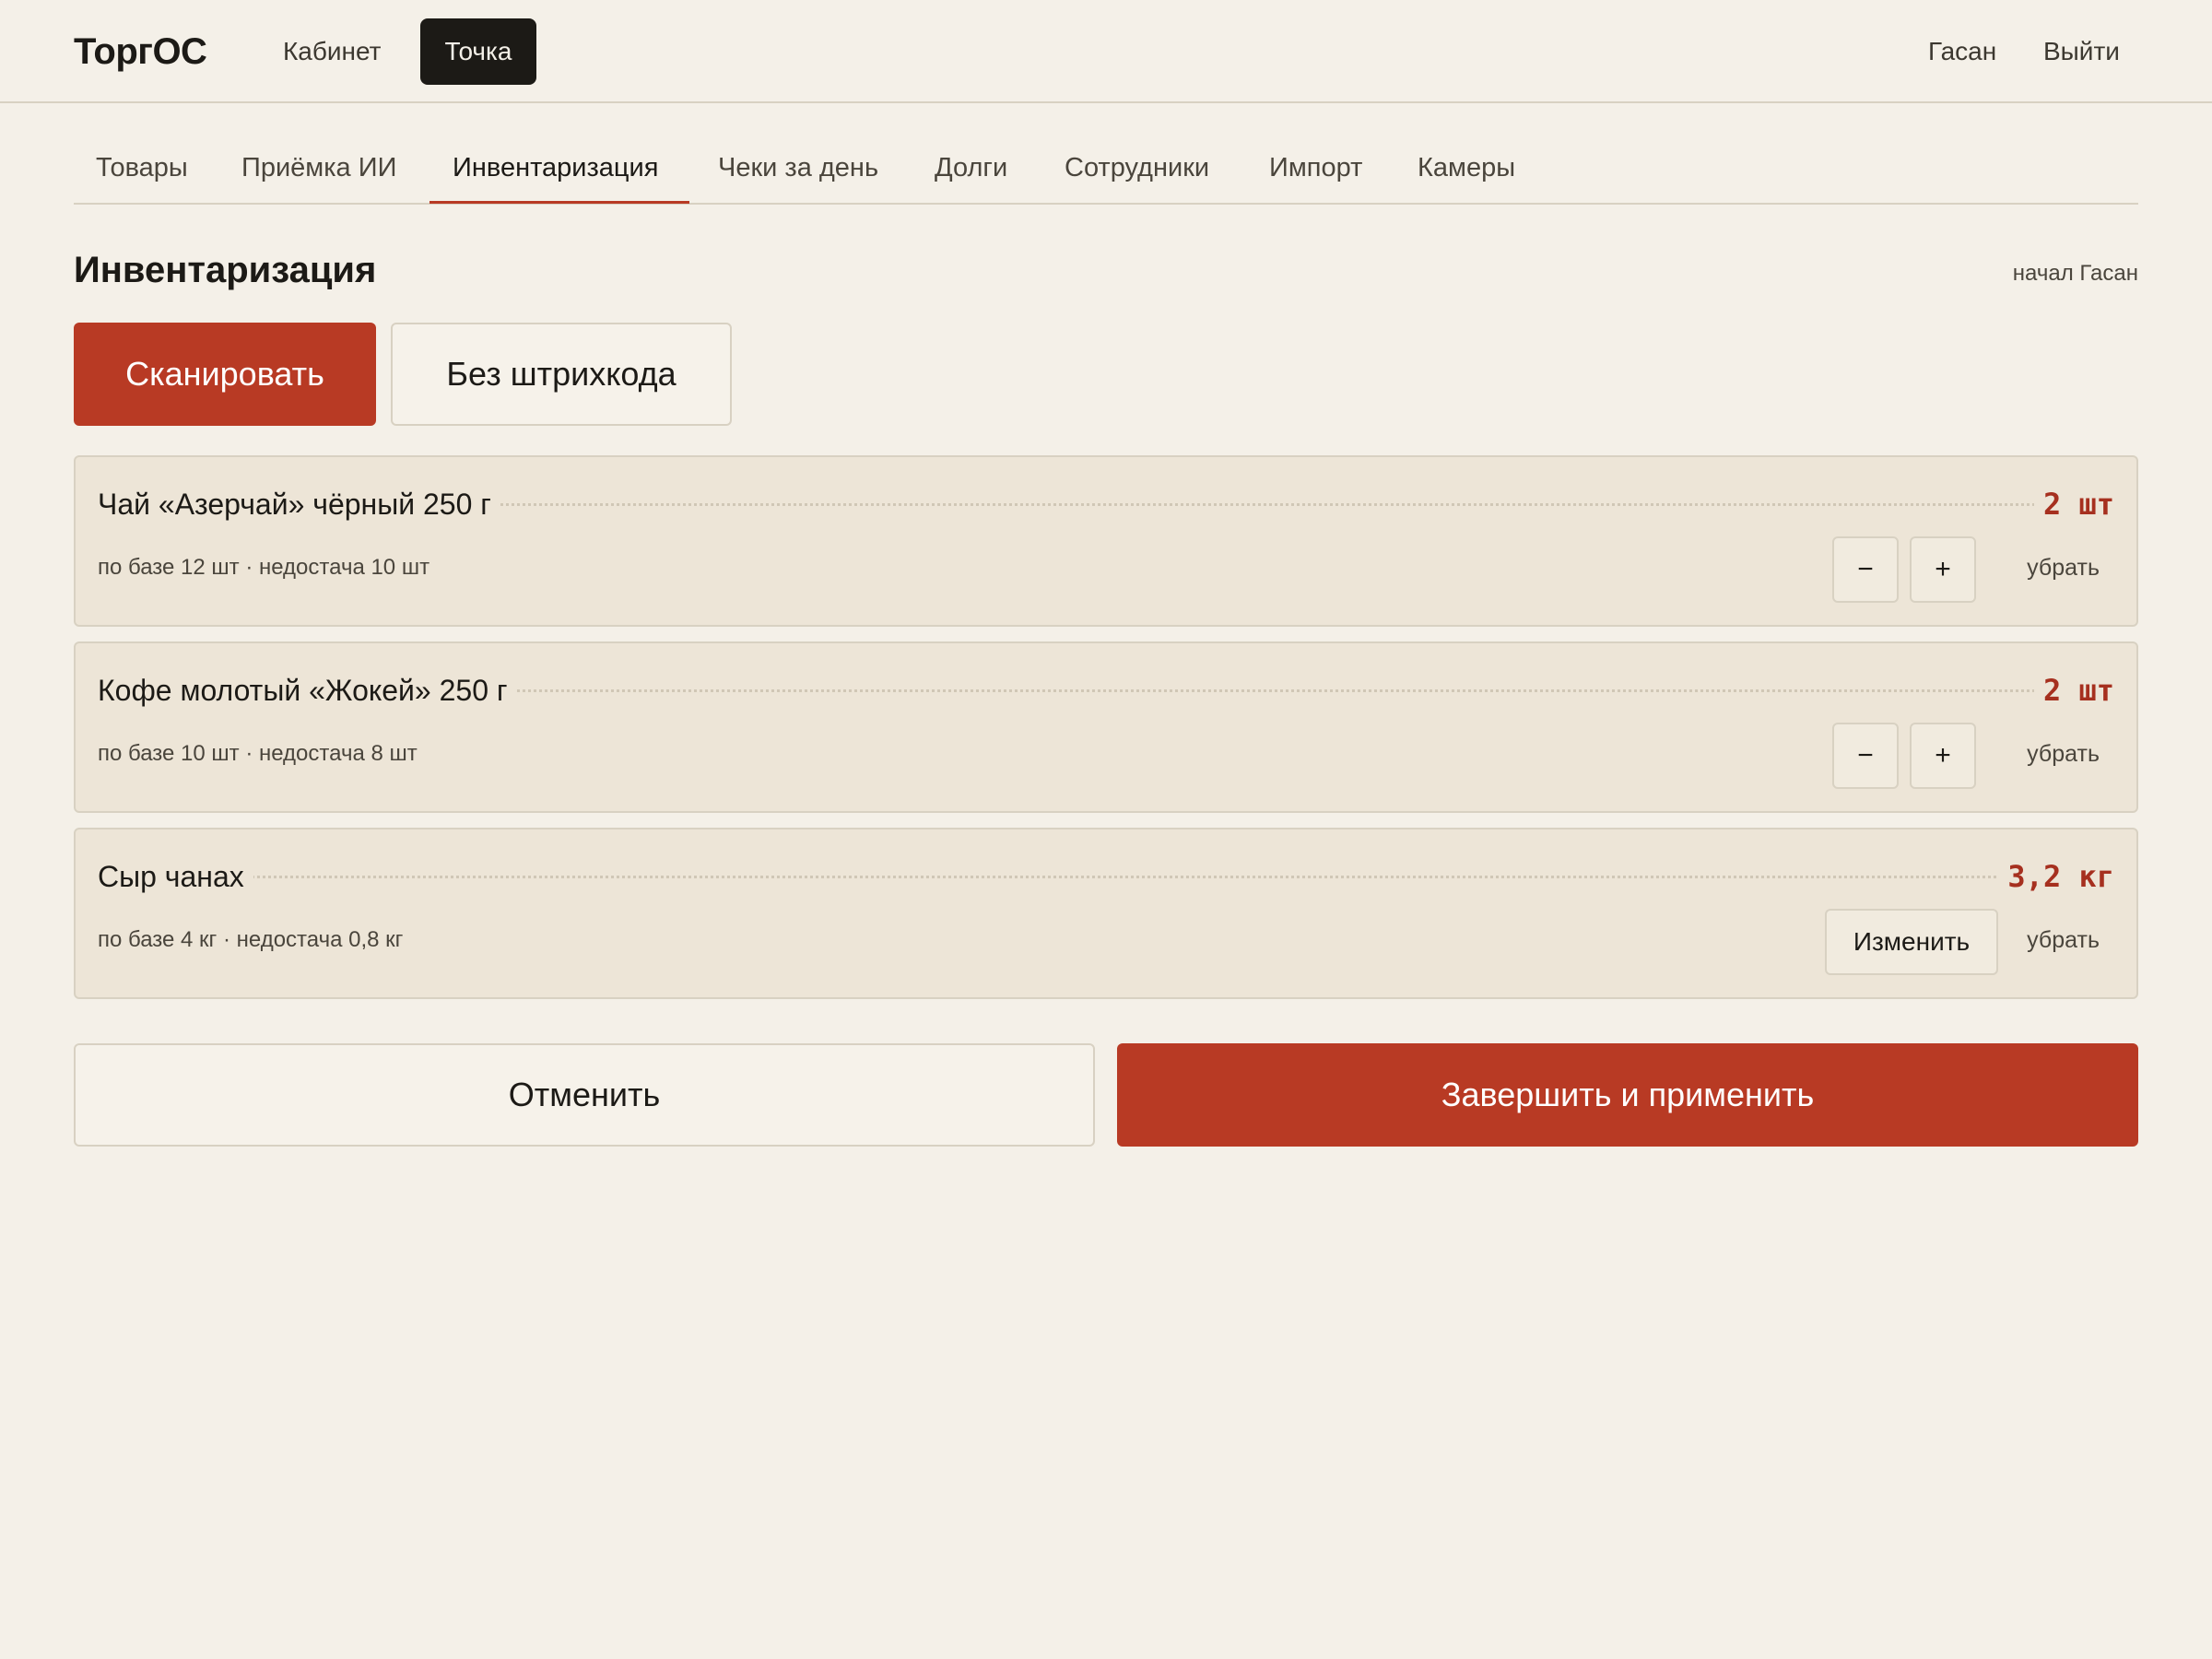  Describe the element at coordinates (299, 504) in the screenshot. I see `item-name: Чай «Азерчай» чёрный 250 г` at that location.